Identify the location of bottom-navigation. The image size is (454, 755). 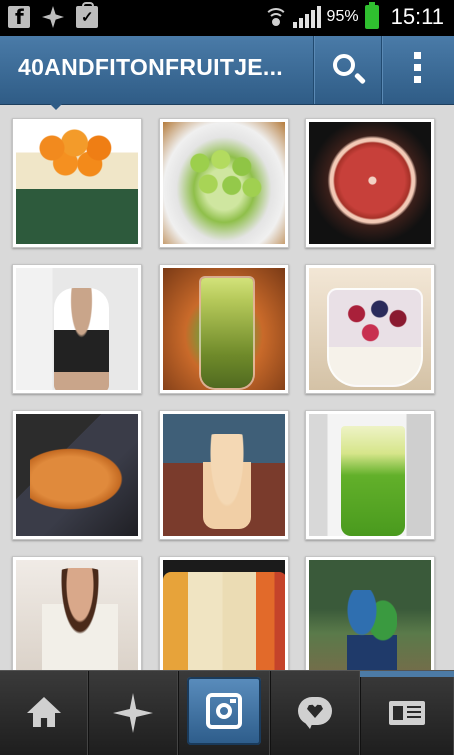
(227, 712).